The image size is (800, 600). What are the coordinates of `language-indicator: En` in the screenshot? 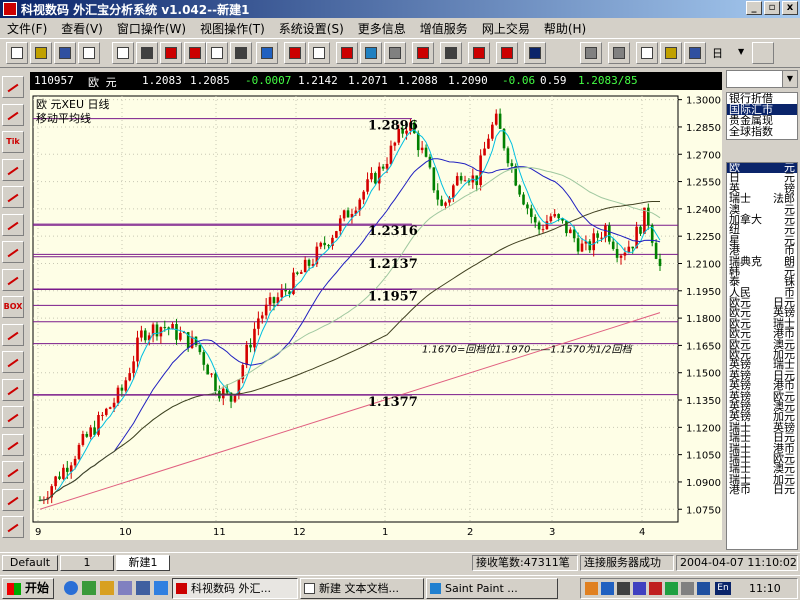 It's located at (723, 588).